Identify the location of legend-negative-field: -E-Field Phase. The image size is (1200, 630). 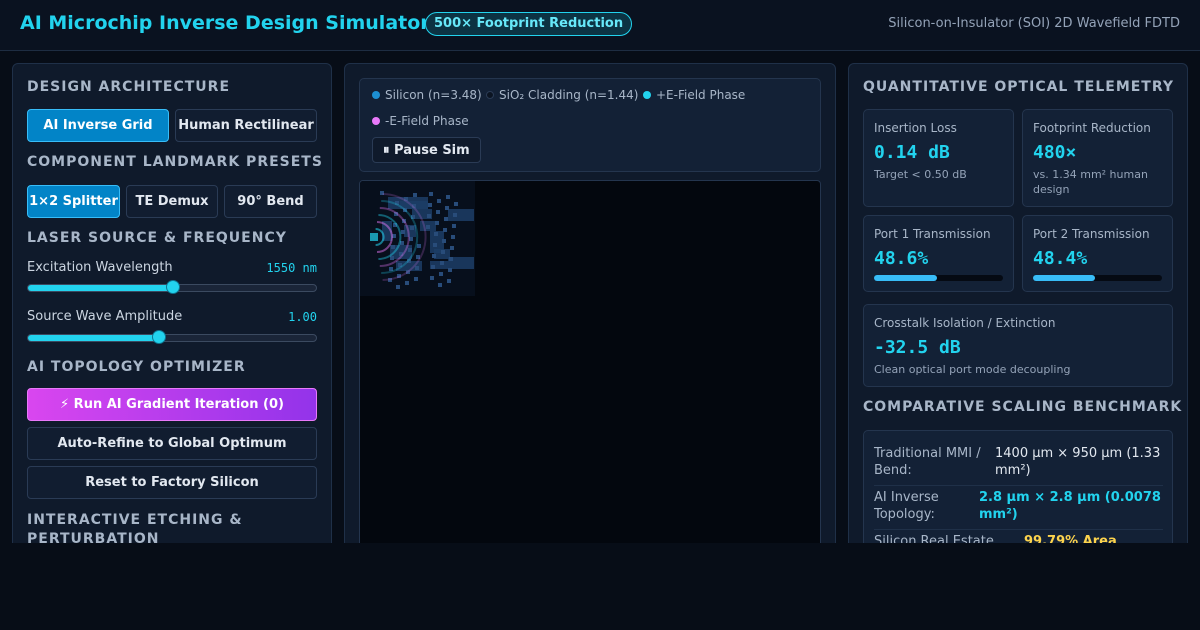
(420, 121).